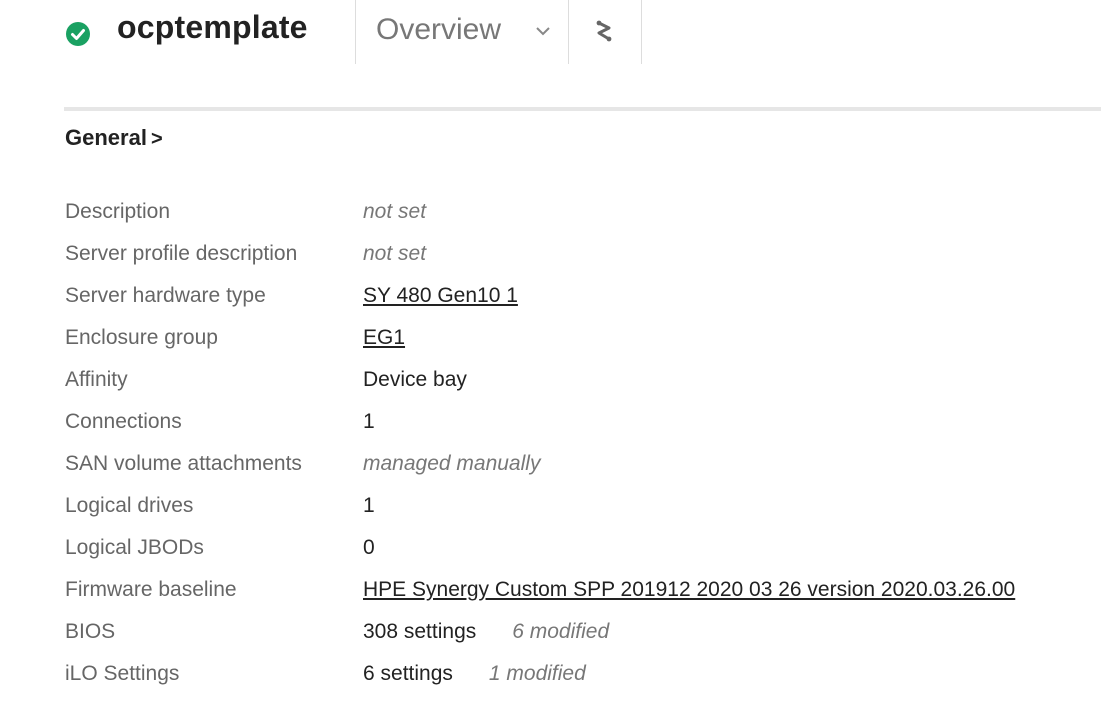 Image resolution: width=1101 pixels, height=723 pixels. I want to click on view-selector-label: Overview, so click(439, 29).